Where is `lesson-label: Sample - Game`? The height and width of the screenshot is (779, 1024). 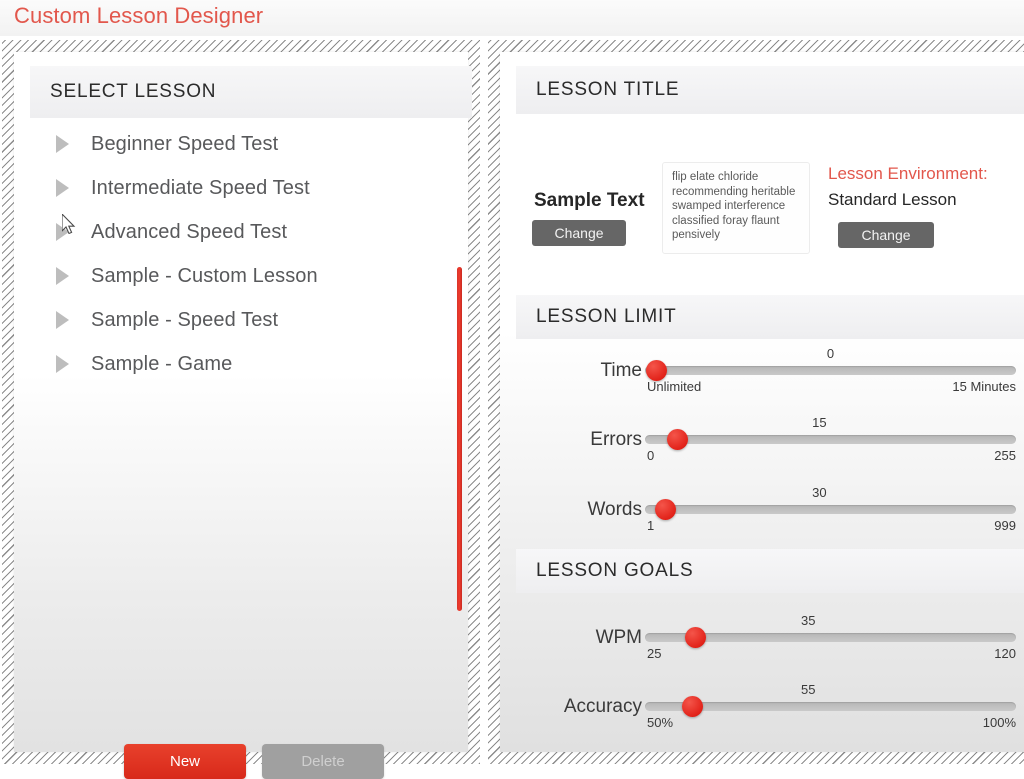 lesson-label: Sample - Game is located at coordinates (162, 363).